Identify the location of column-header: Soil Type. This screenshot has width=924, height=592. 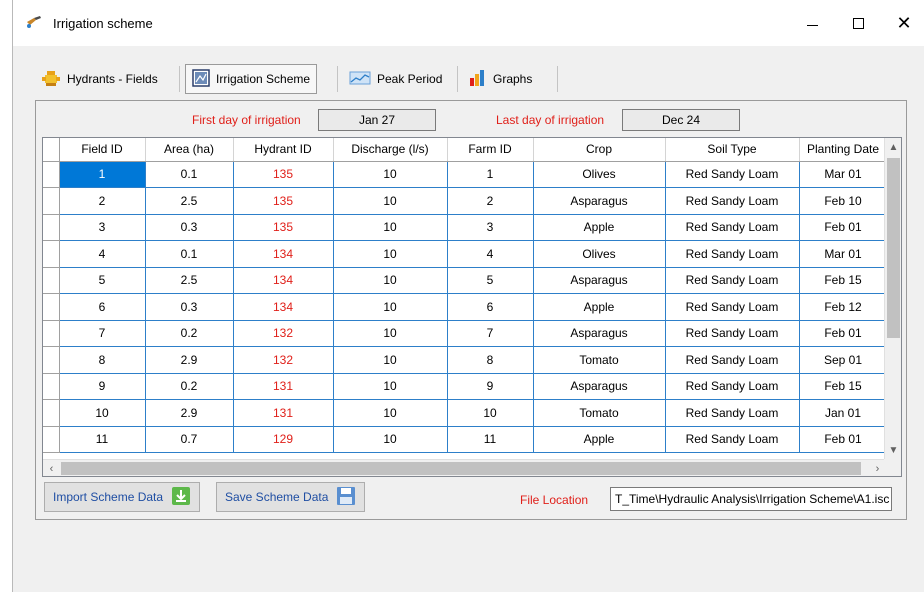
(732, 150).